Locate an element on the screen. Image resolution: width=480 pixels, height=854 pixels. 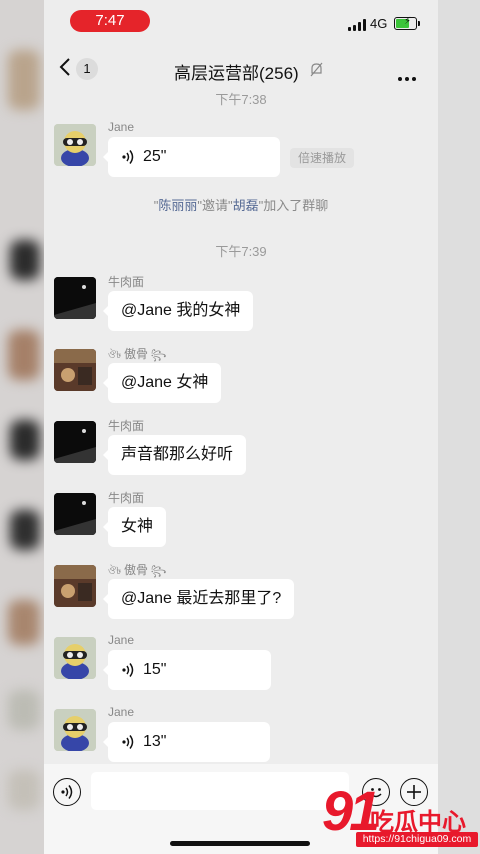
system-invite-message: "陈丽丽"邀请"胡磊"加入了群聊 is located at coordinates (241, 205).